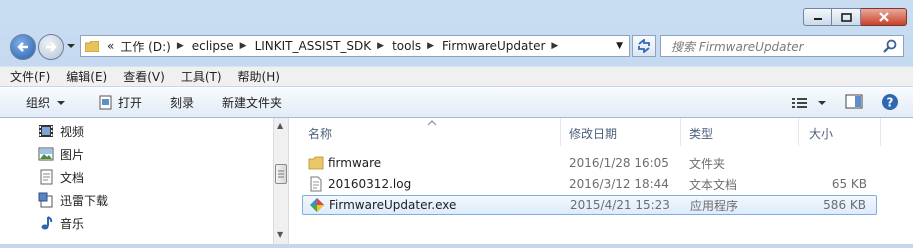 The height and width of the screenshot is (248, 913). Describe the element at coordinates (38, 103) in the screenshot. I see `organize-label: 组织` at that location.